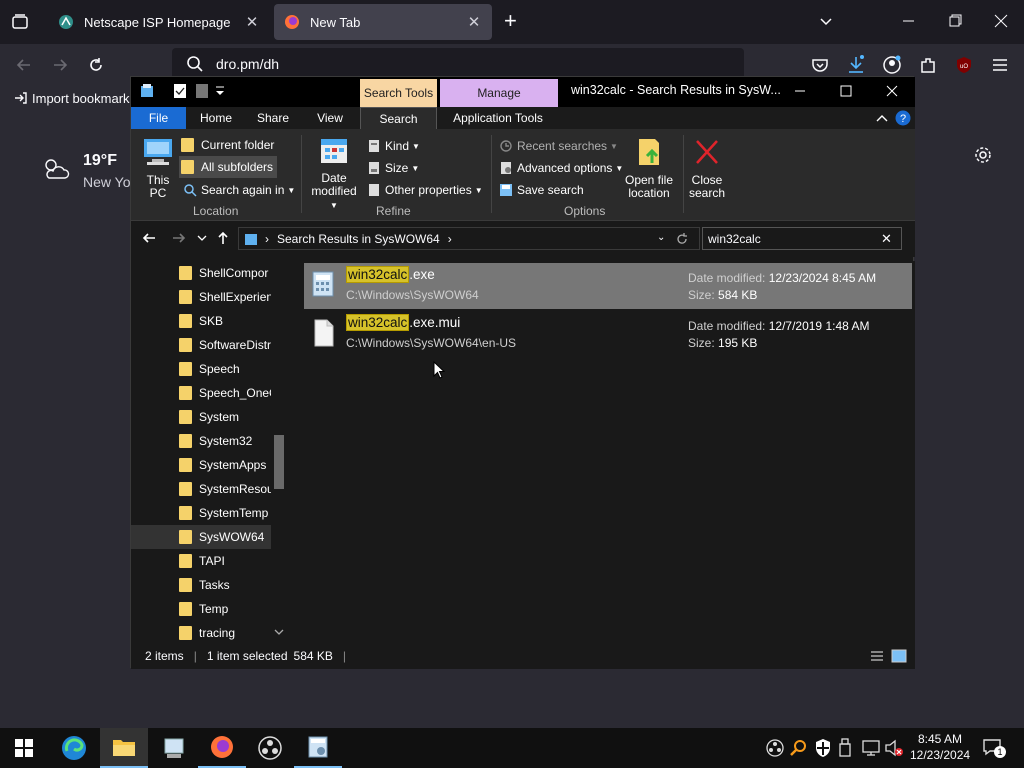 Image resolution: width=1024 pixels, height=768 pixels. I want to click on taskbar-firefox, so click(222, 748).